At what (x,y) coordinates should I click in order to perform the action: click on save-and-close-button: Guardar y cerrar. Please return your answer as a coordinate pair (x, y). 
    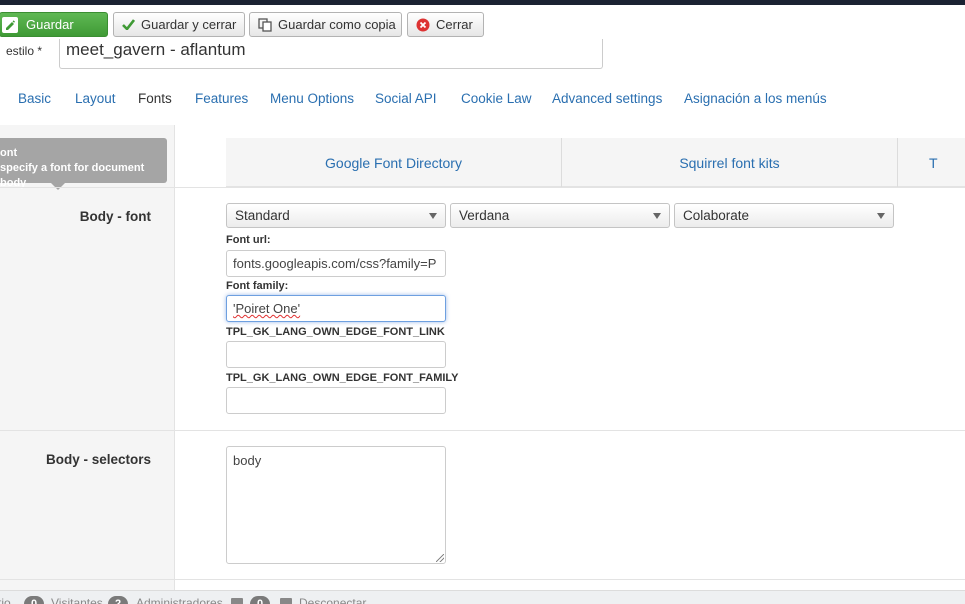
    Looking at the image, I should click on (179, 24).